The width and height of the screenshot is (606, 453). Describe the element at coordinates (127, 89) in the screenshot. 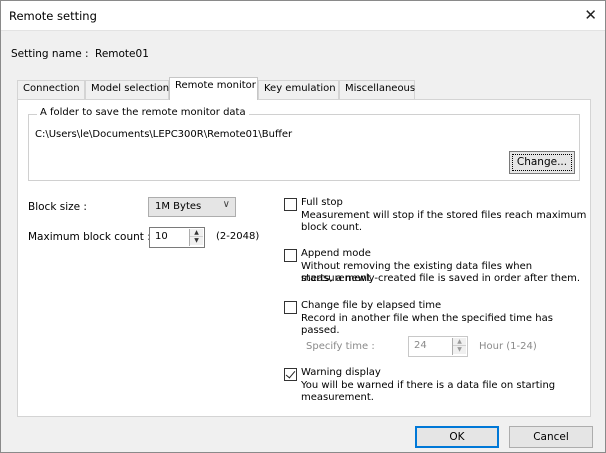

I see `tab-model-selection: Model selection` at that location.